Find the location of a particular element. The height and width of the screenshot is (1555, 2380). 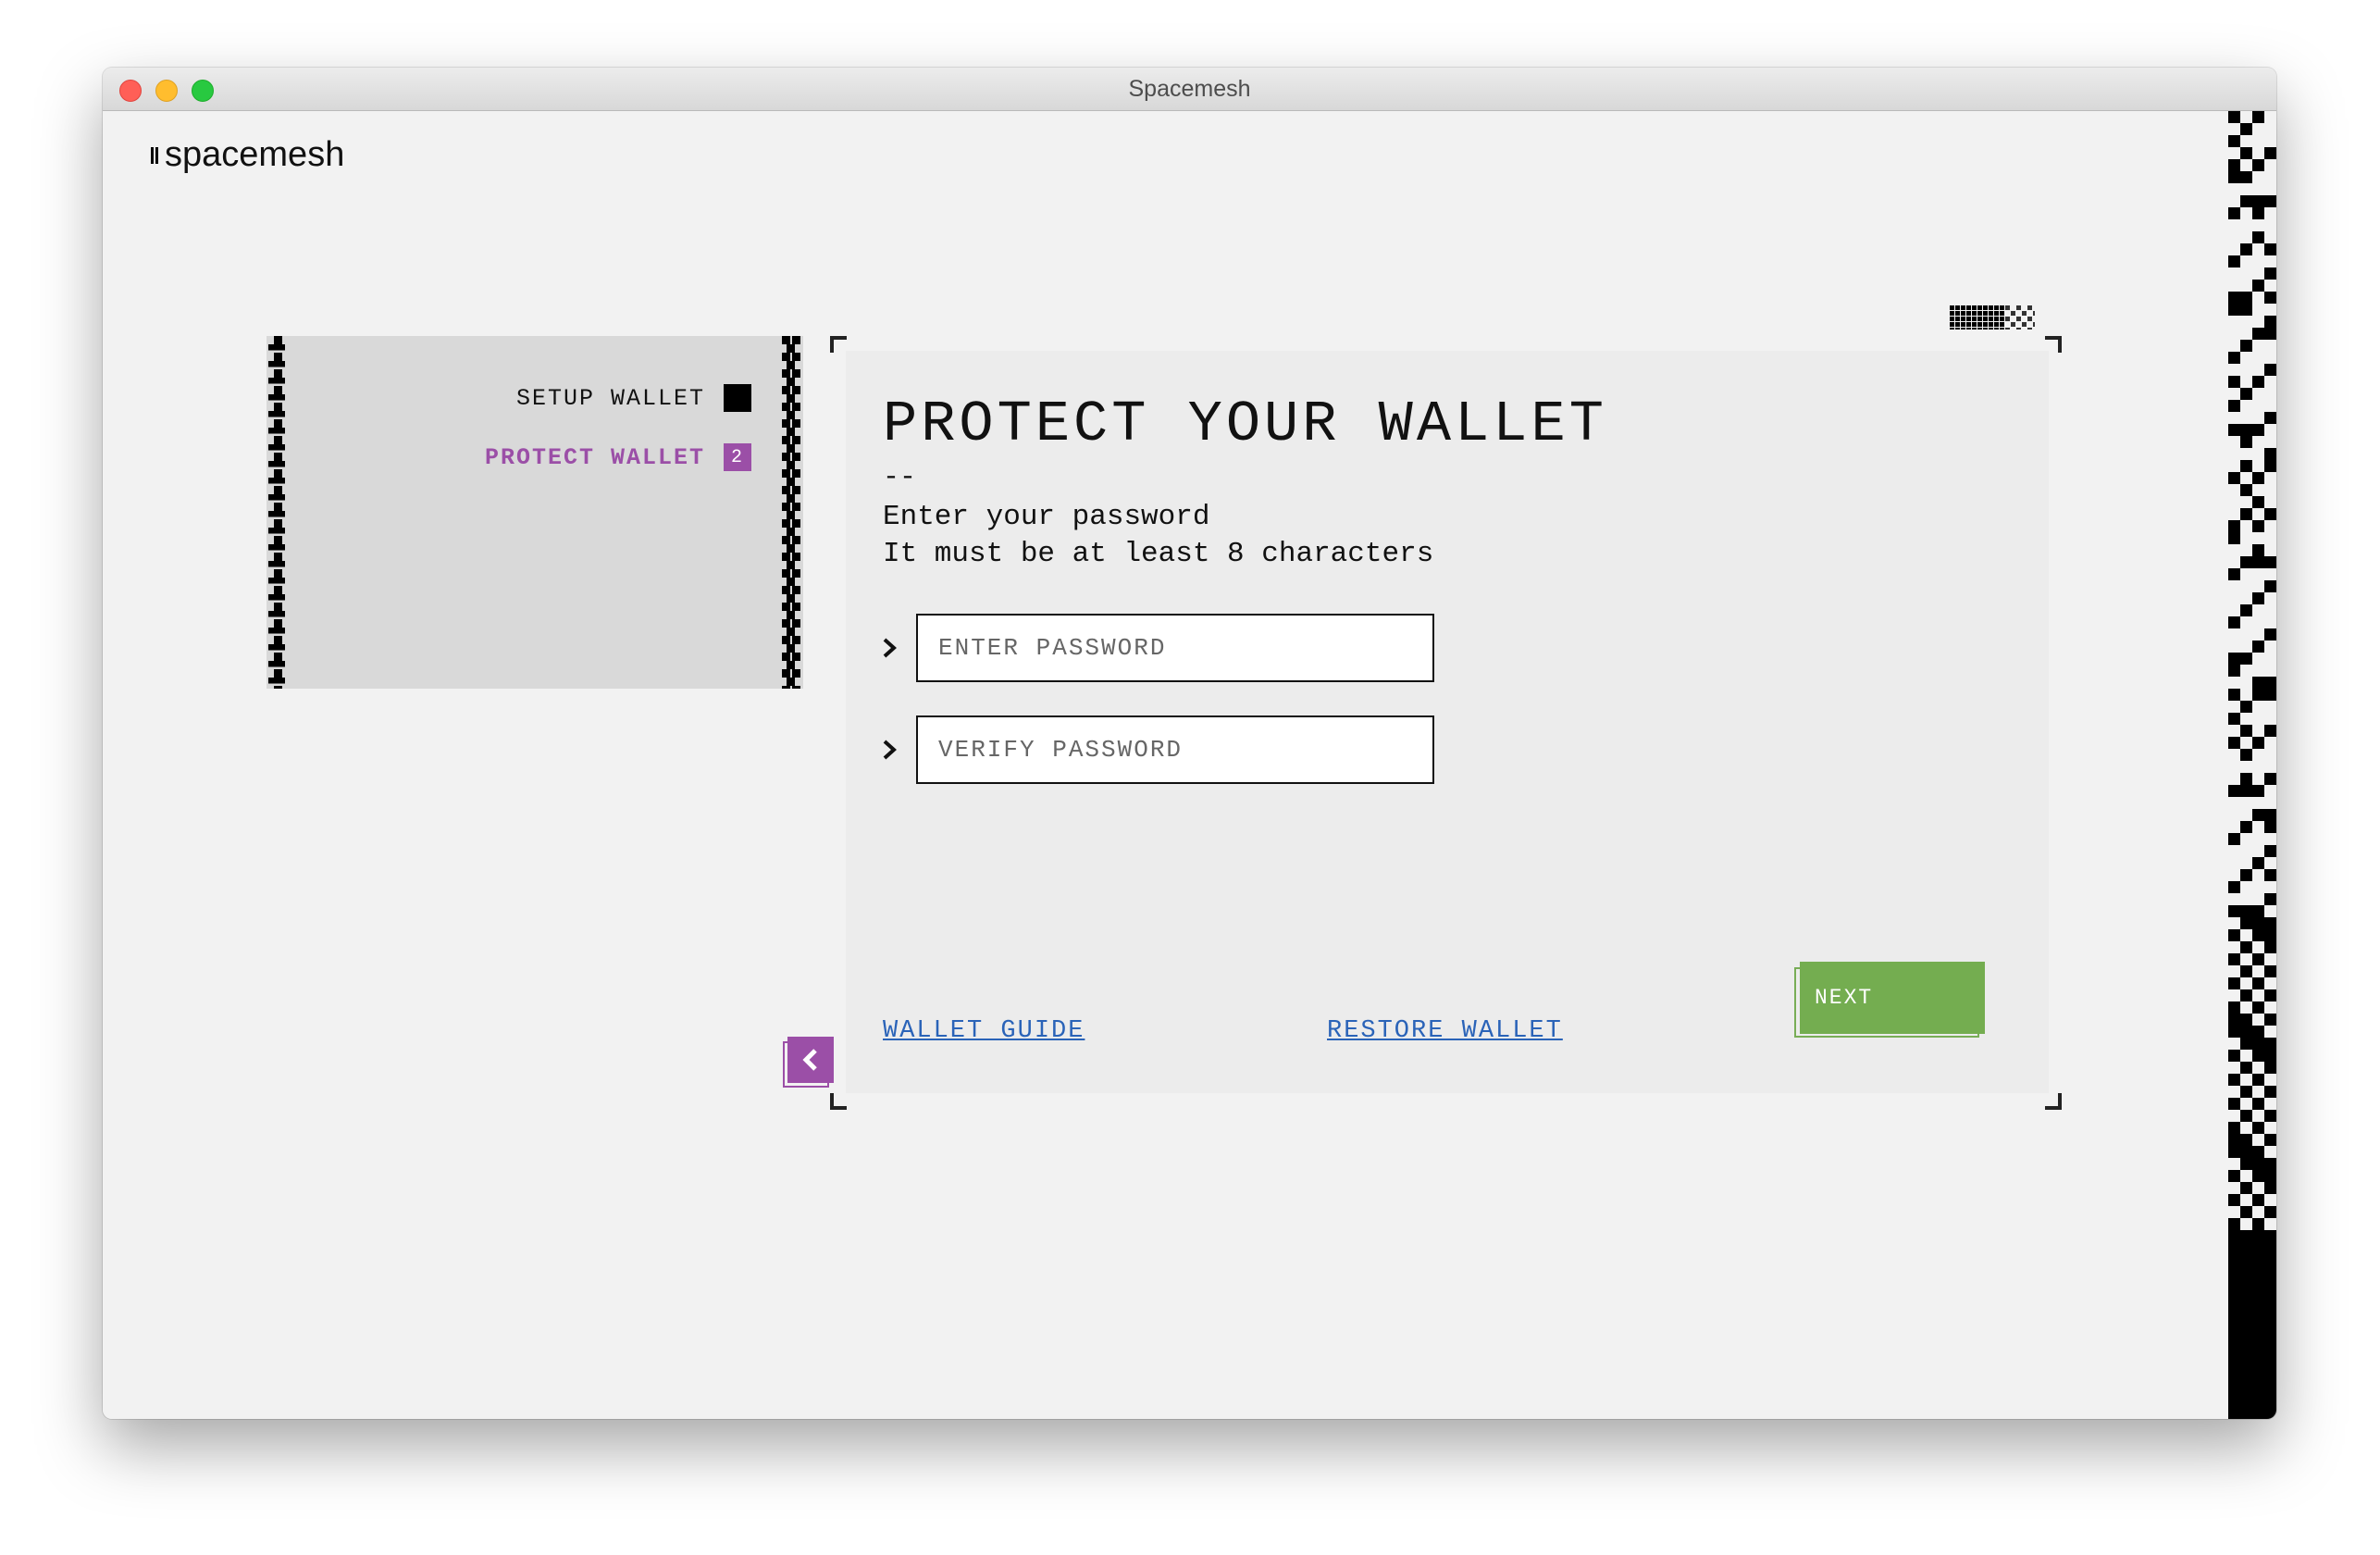

back-button is located at coordinates (810, 1060).